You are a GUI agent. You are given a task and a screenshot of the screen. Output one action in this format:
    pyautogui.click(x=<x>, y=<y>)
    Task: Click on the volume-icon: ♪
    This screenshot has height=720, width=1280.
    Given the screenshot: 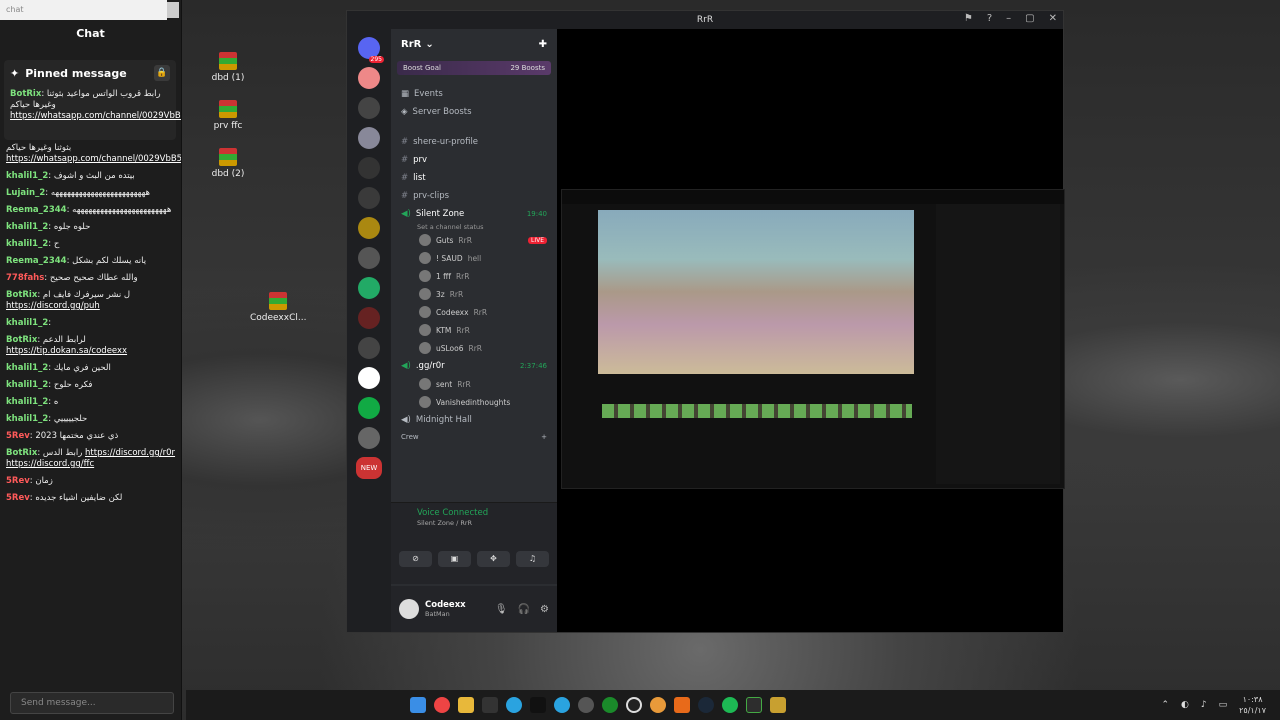 What is the action you would take?
    pyautogui.click(x=1204, y=705)
    